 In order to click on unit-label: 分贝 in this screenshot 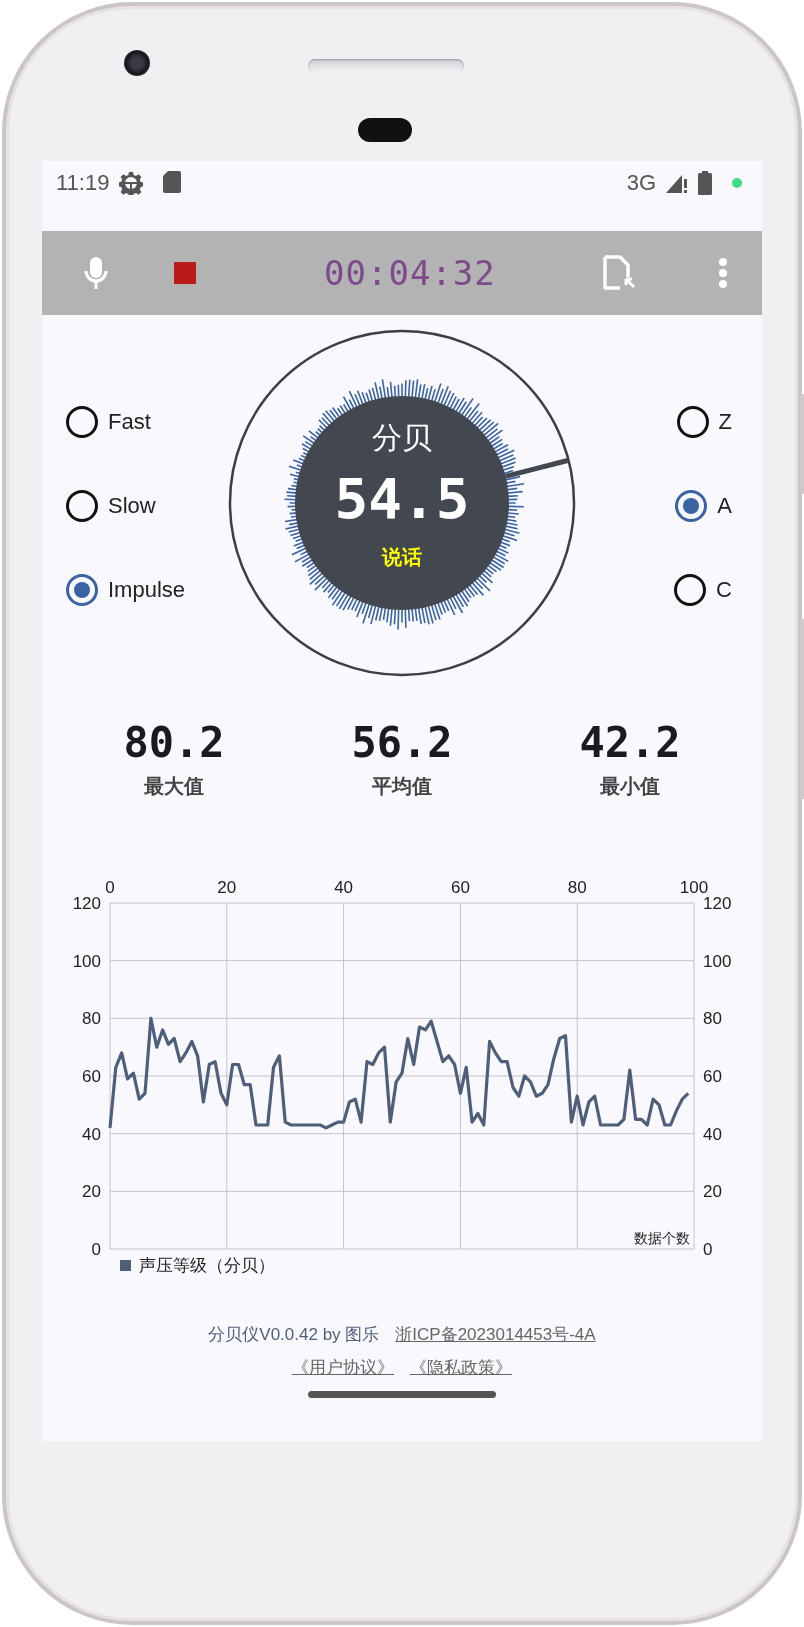, I will do `click(402, 438)`.